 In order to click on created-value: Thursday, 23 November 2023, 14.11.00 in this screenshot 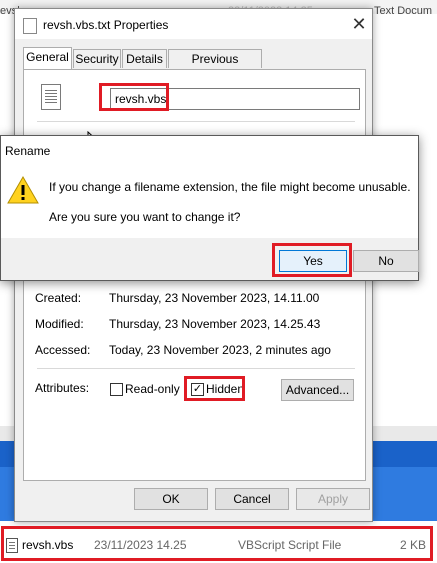, I will do `click(214, 298)`.